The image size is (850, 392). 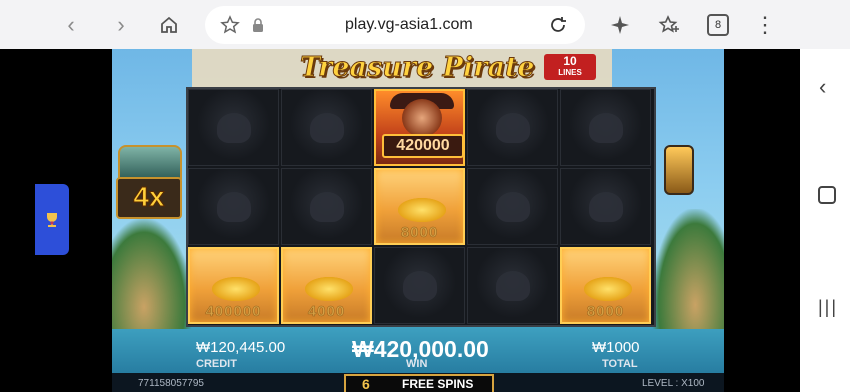 I want to click on nav-recents-icon: |||, so click(x=828, y=307).